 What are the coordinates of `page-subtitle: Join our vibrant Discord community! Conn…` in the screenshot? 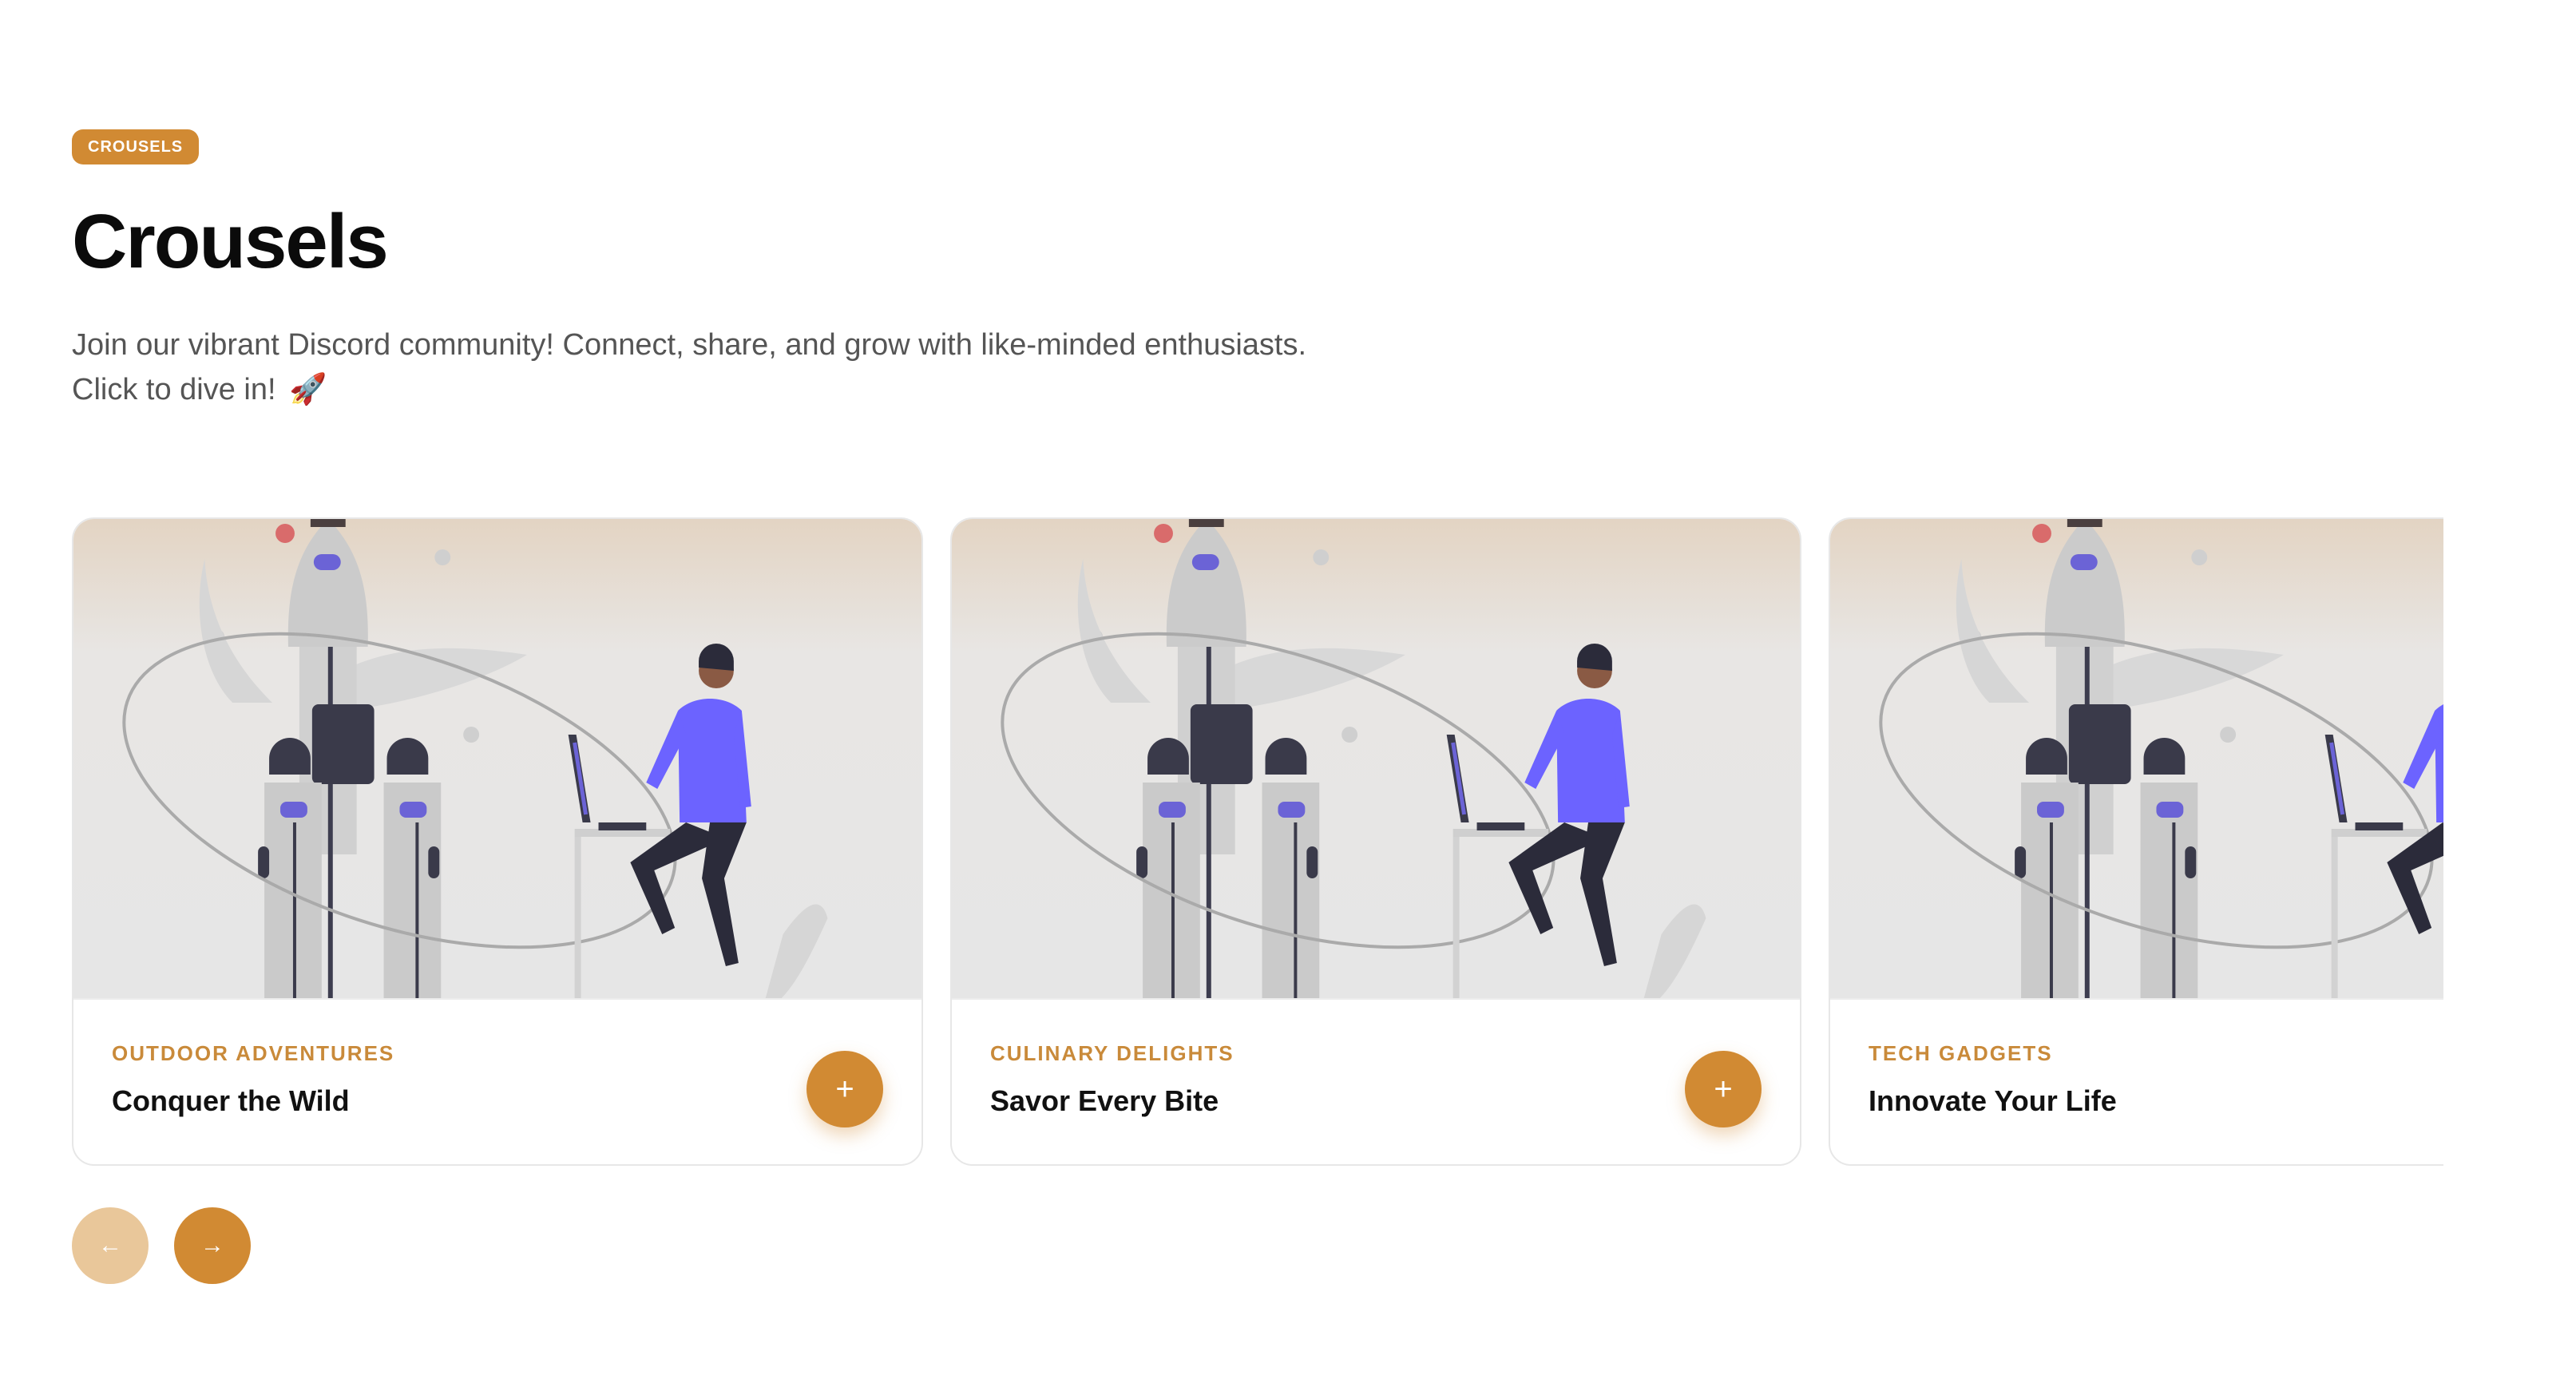 It's located at (830, 367).